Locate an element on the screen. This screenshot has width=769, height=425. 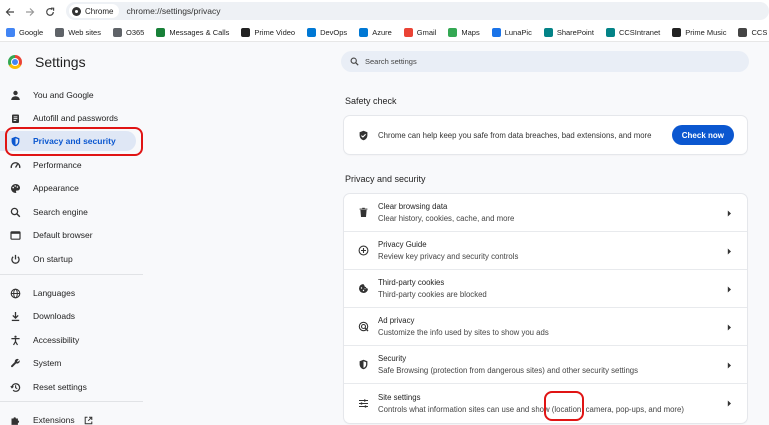
row-title: Site settings is located at coordinates (399, 397).